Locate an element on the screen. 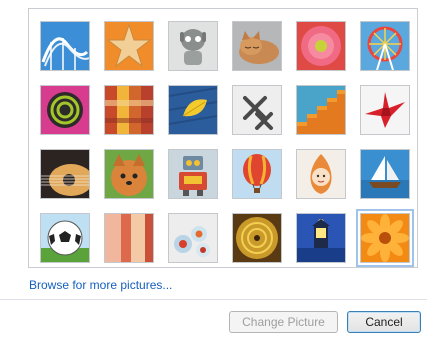 The image size is (427, 347). picture-roller-coaster is located at coordinates (65, 46).